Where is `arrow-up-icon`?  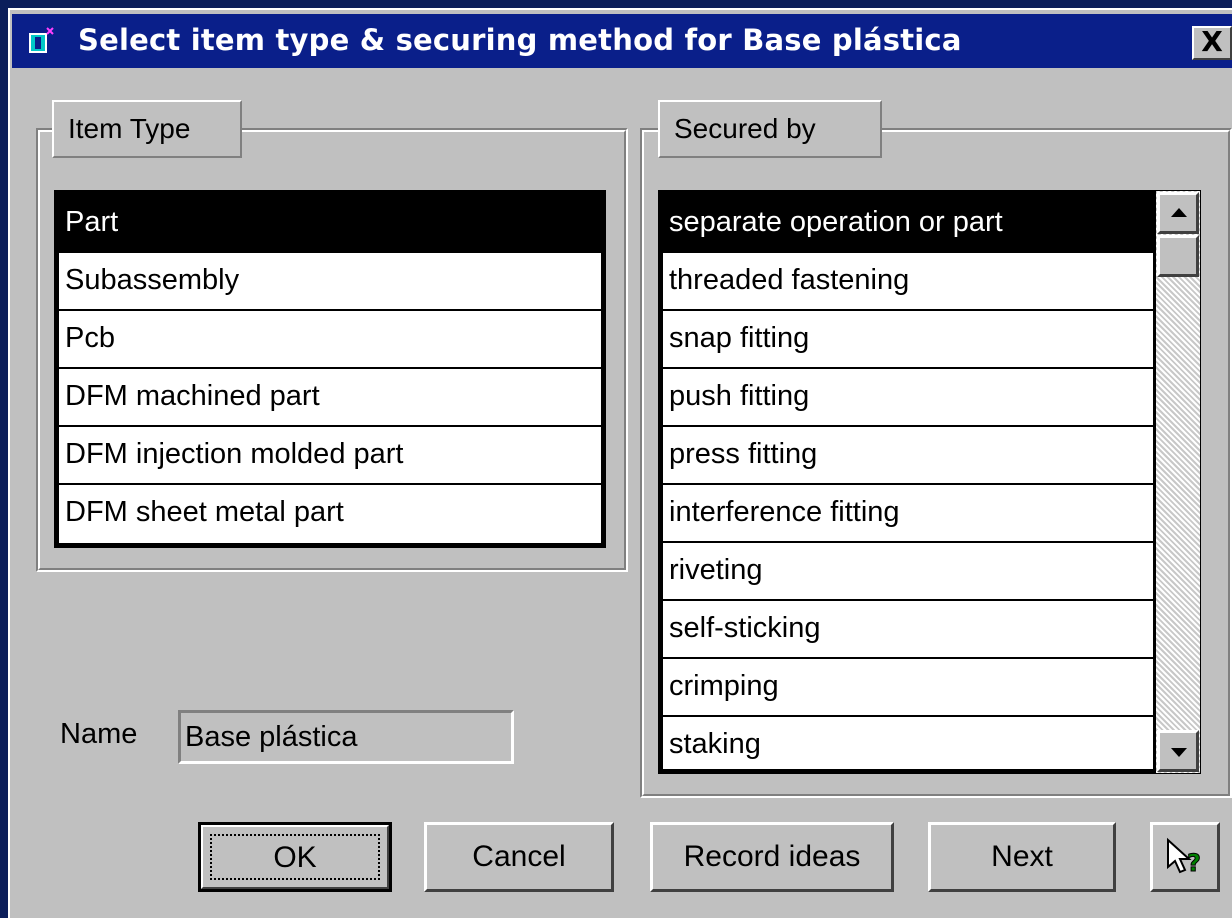 arrow-up-icon is located at coordinates (1179, 212).